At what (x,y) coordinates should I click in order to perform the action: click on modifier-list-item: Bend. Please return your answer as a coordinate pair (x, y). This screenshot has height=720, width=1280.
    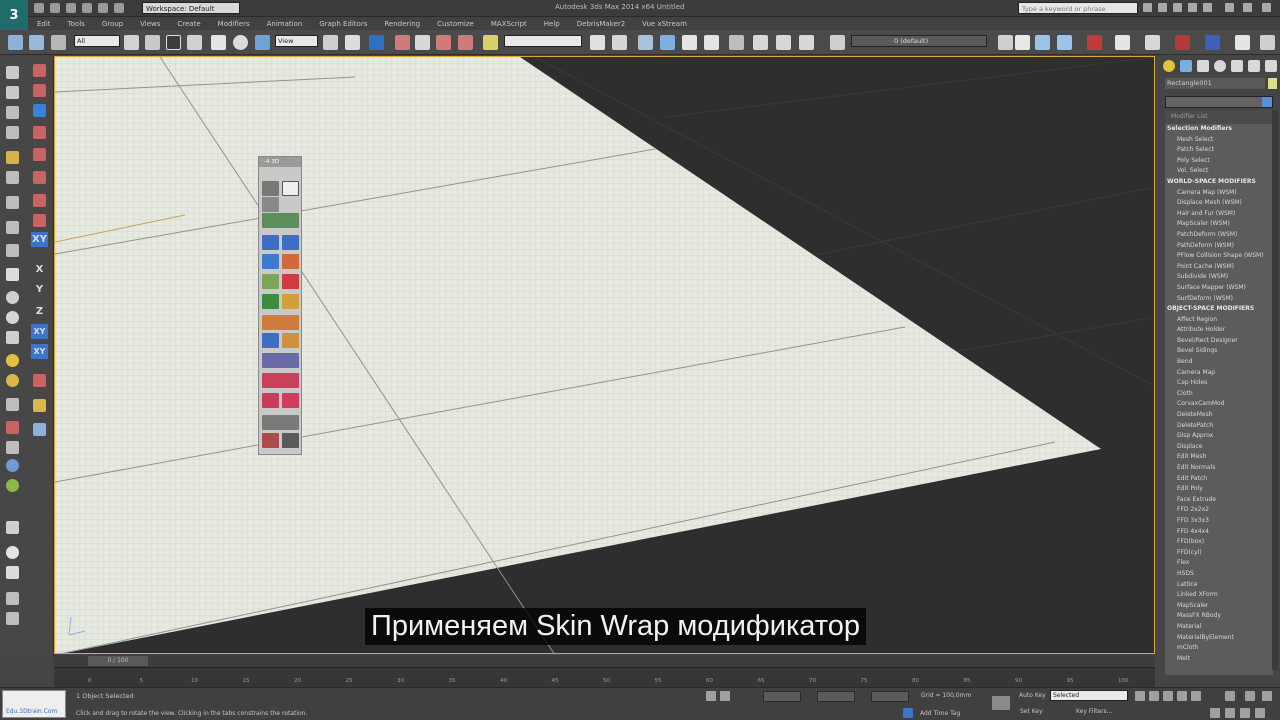
    Looking at the image, I should click on (1219, 362).